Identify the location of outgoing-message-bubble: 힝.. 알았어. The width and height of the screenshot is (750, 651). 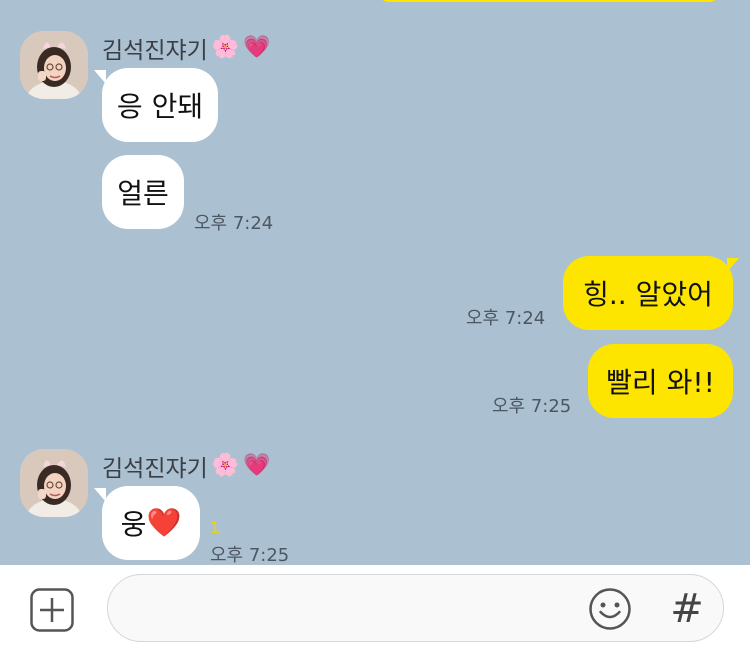
(648, 293).